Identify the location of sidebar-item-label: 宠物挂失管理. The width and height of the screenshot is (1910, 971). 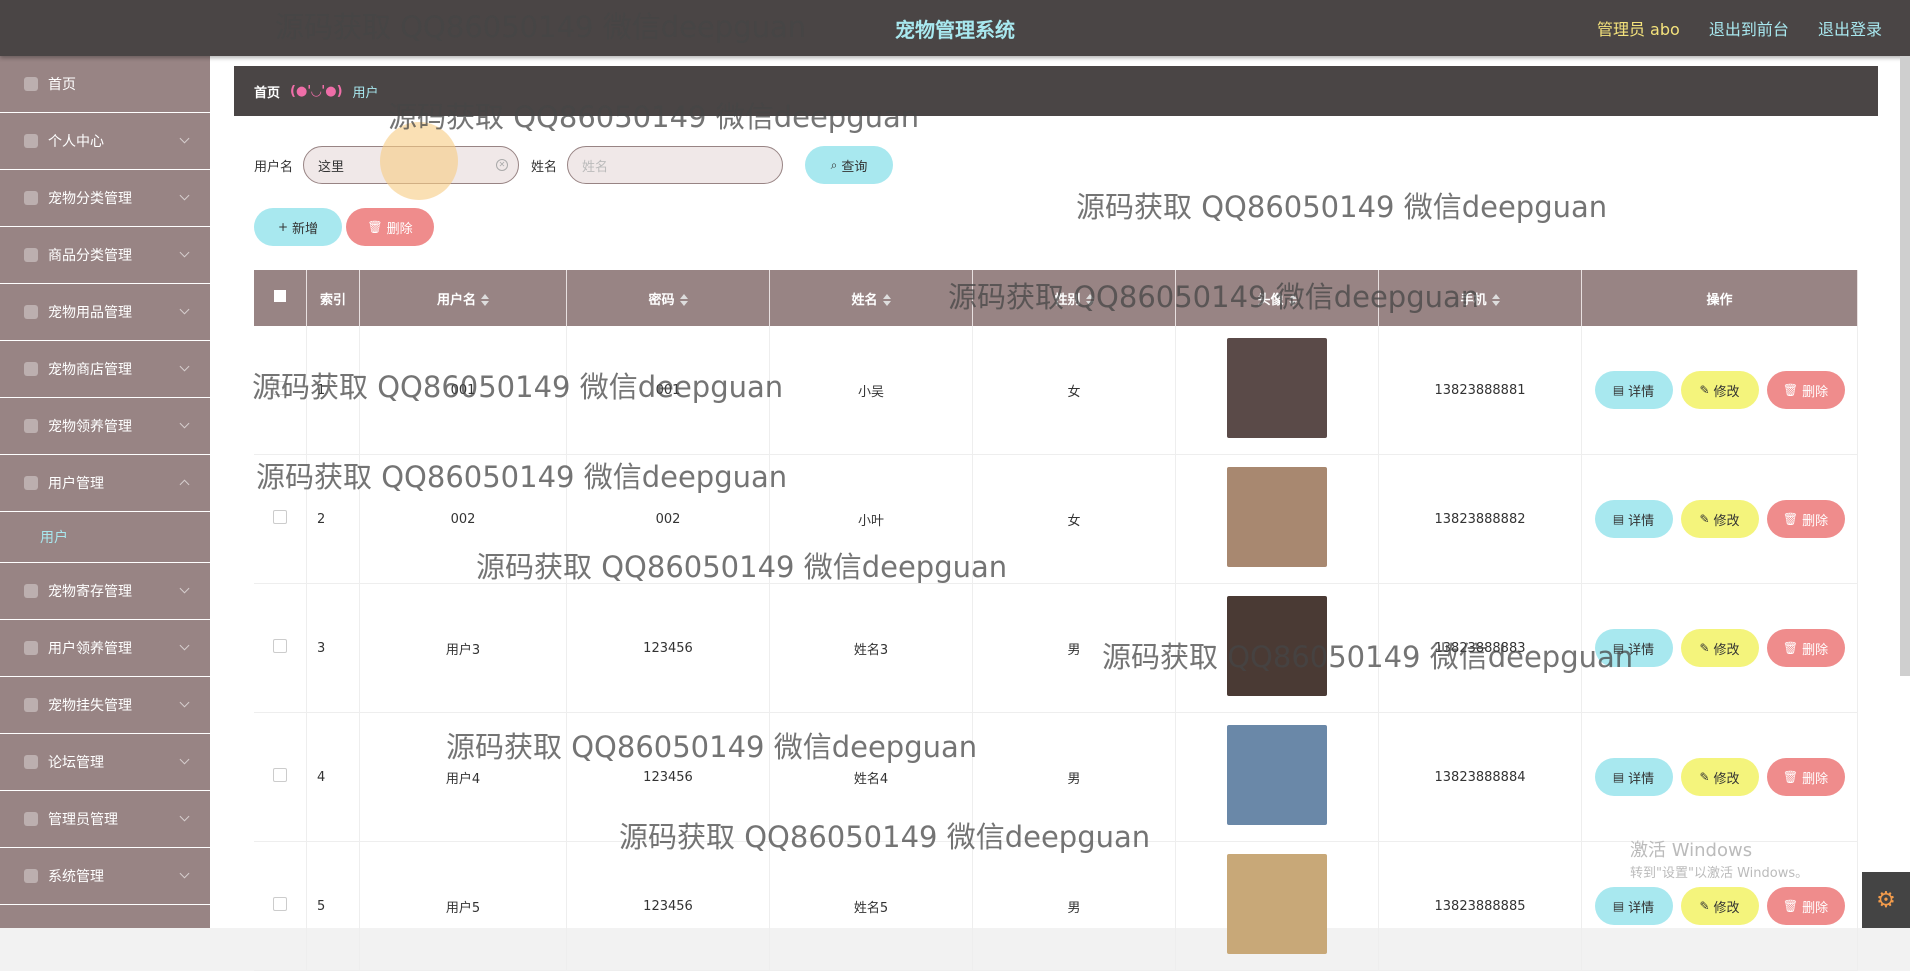
(90, 706).